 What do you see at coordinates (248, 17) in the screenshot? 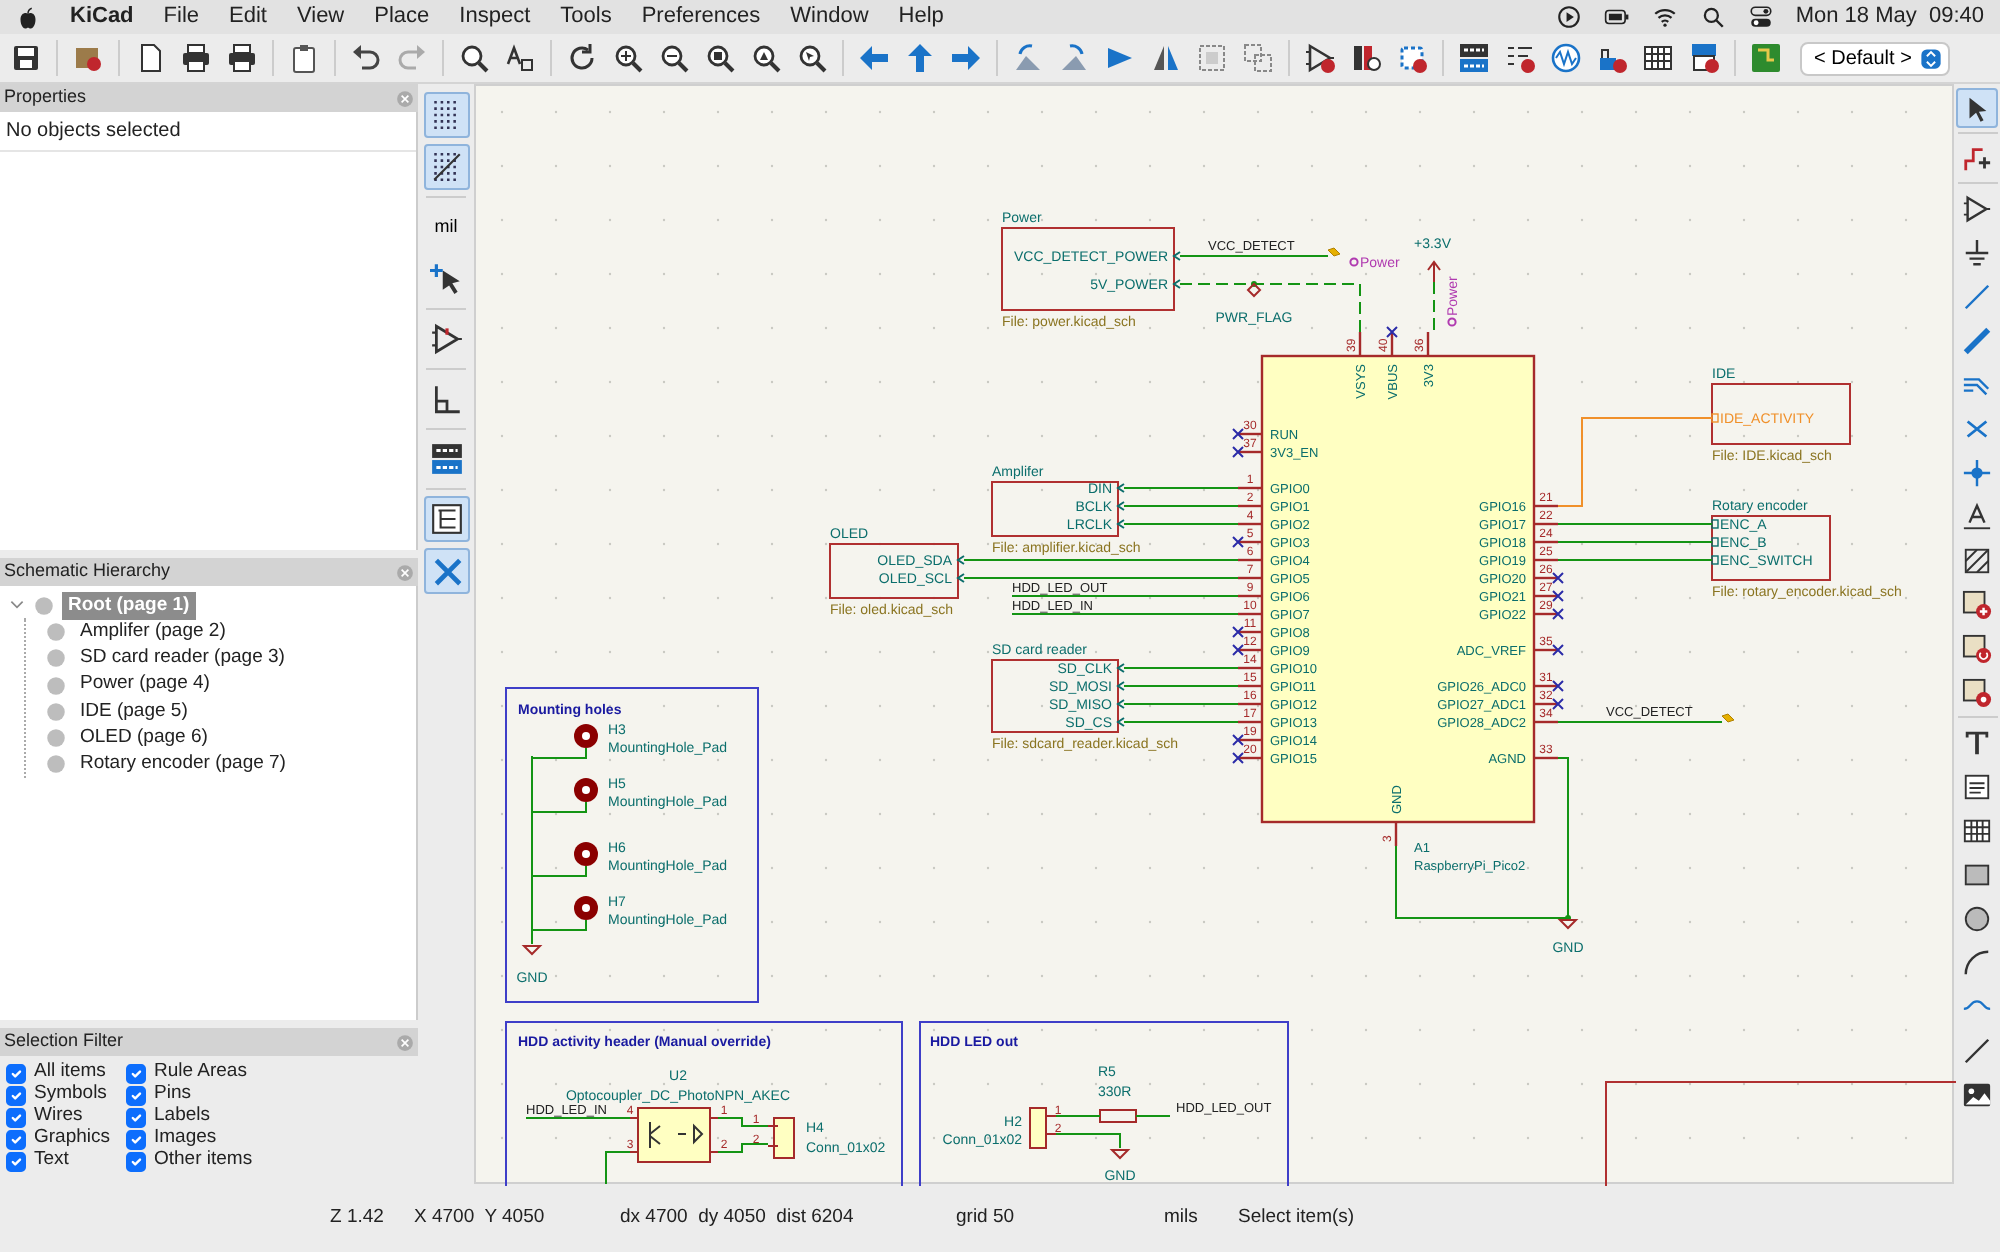
I see `menu-item: Edit` at bounding box center [248, 17].